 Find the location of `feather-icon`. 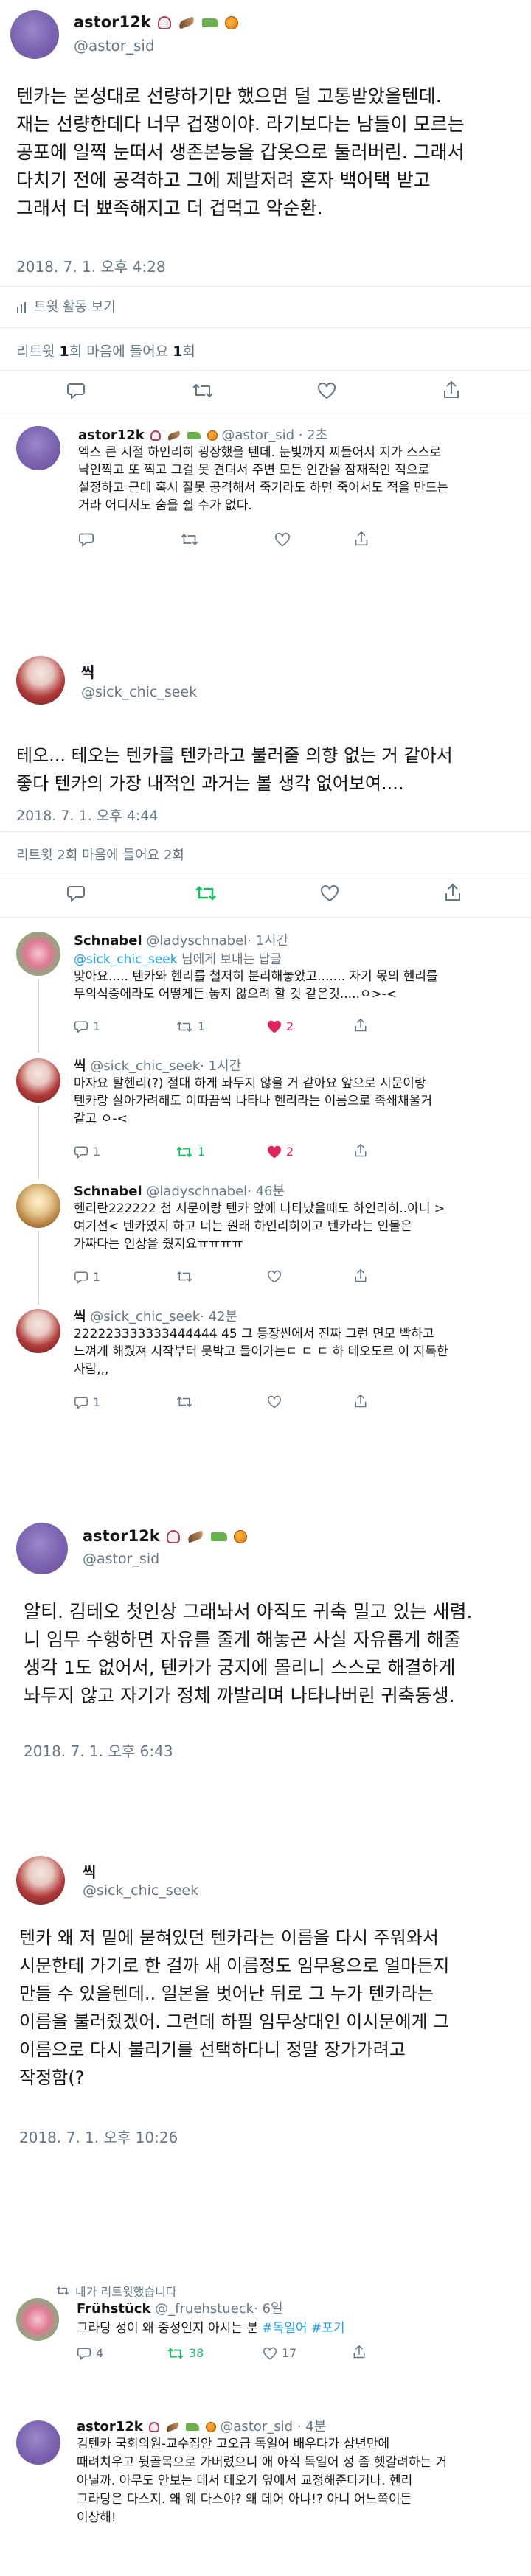

feather-icon is located at coordinates (187, 22).